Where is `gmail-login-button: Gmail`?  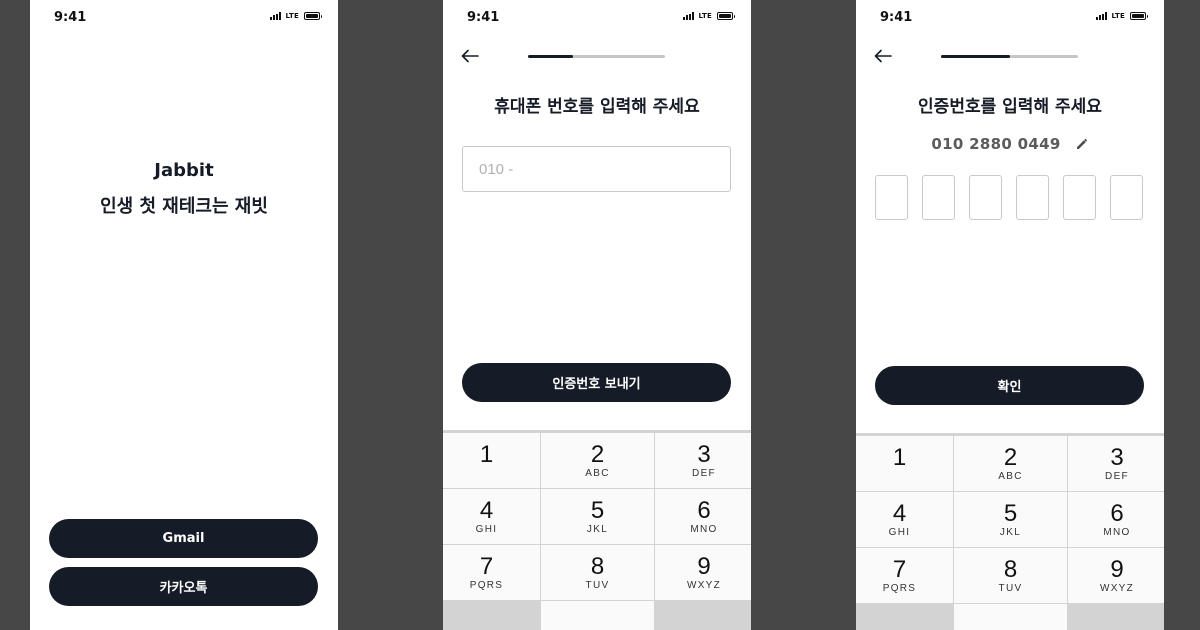 gmail-login-button: Gmail is located at coordinates (183, 538).